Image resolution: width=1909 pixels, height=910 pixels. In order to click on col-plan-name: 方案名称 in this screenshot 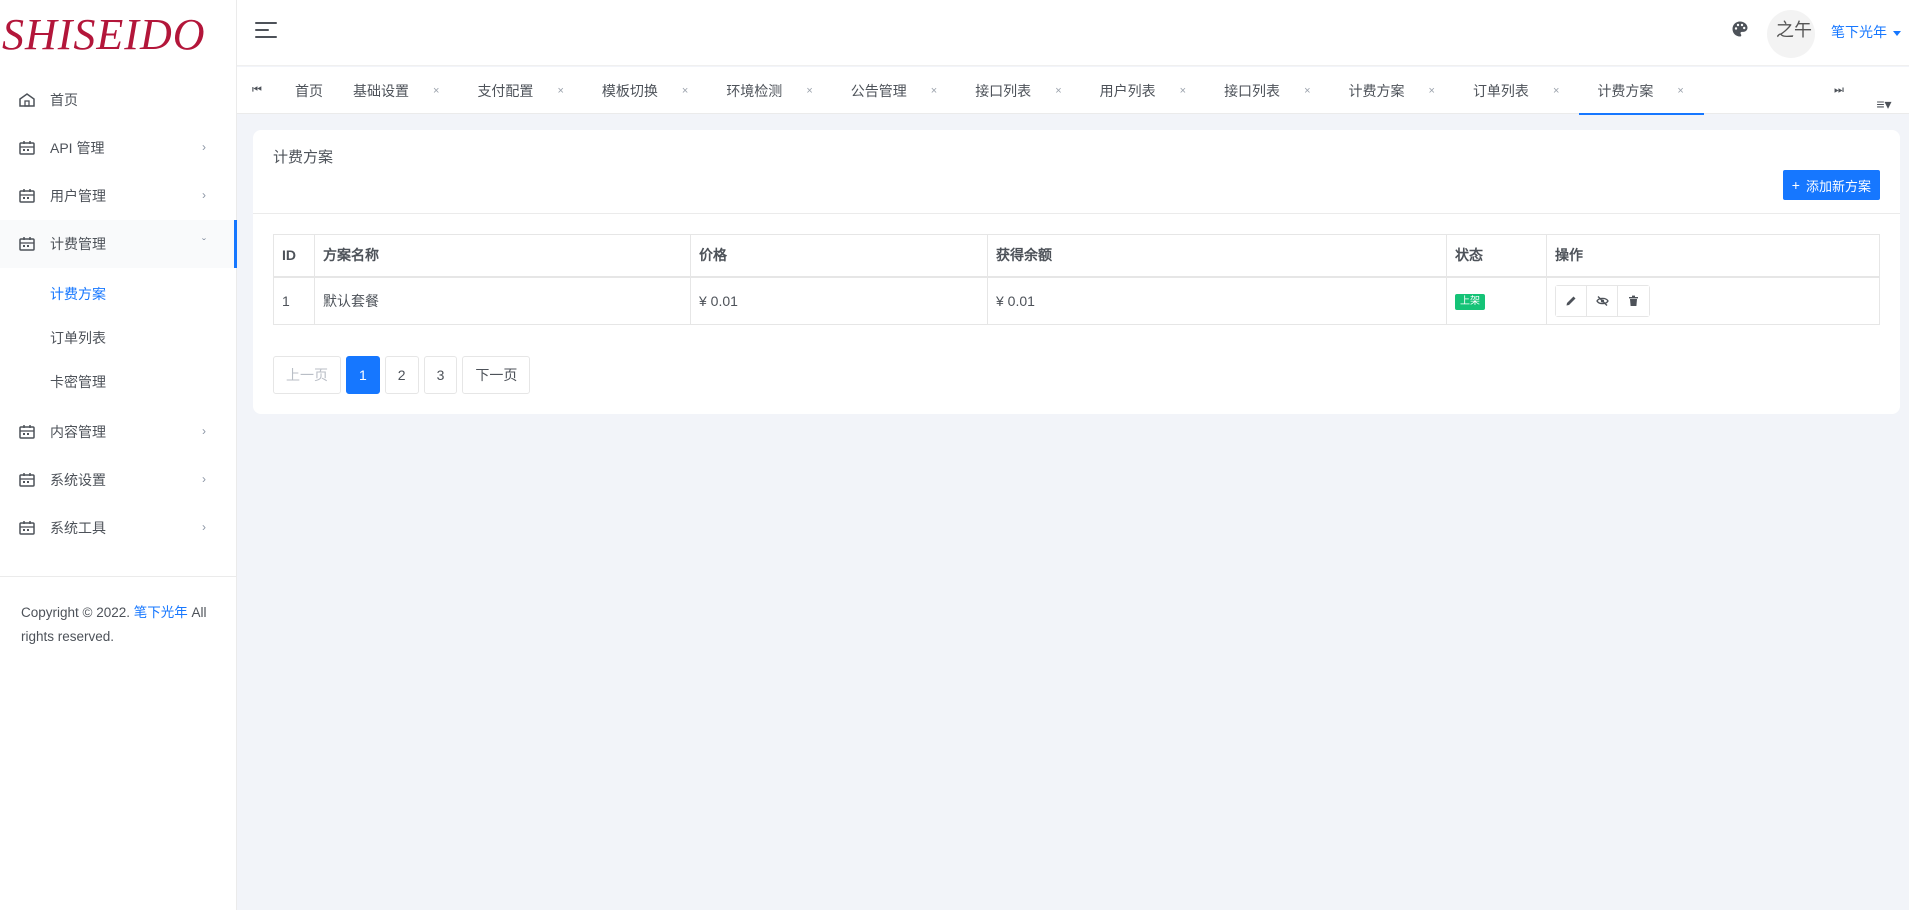, I will do `click(502, 256)`.